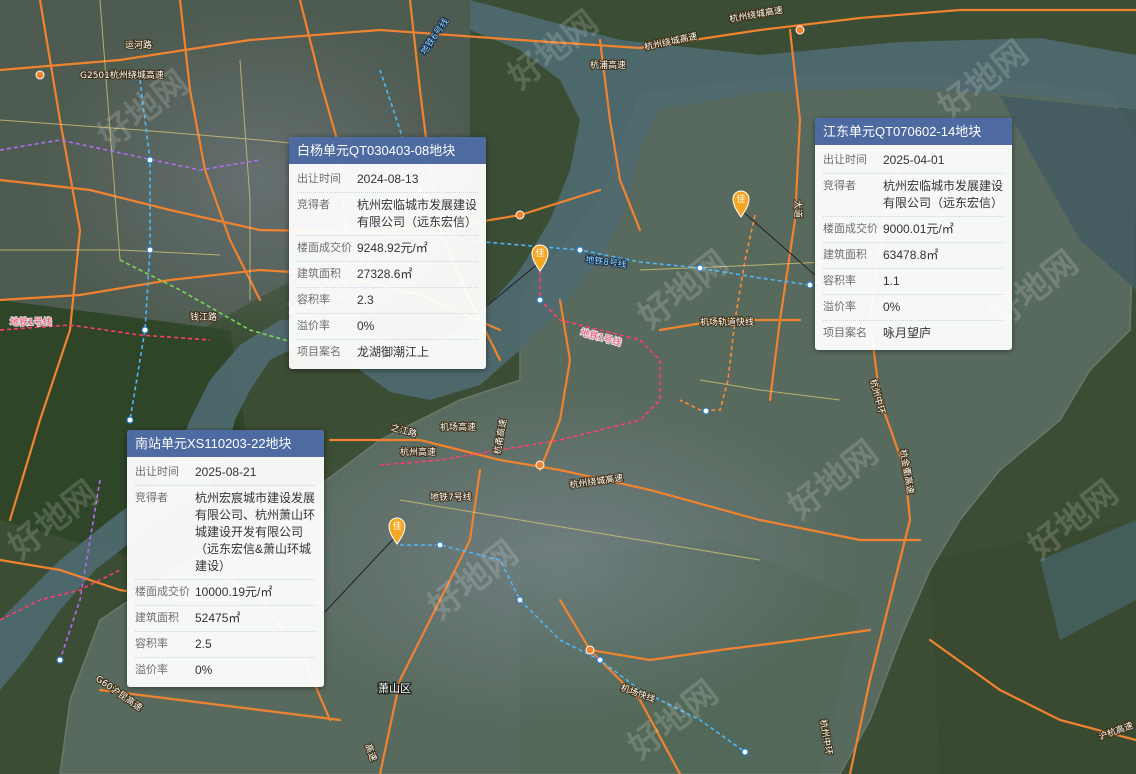  What do you see at coordinates (138, 45) in the screenshot?
I see `road-label: 运河路` at bounding box center [138, 45].